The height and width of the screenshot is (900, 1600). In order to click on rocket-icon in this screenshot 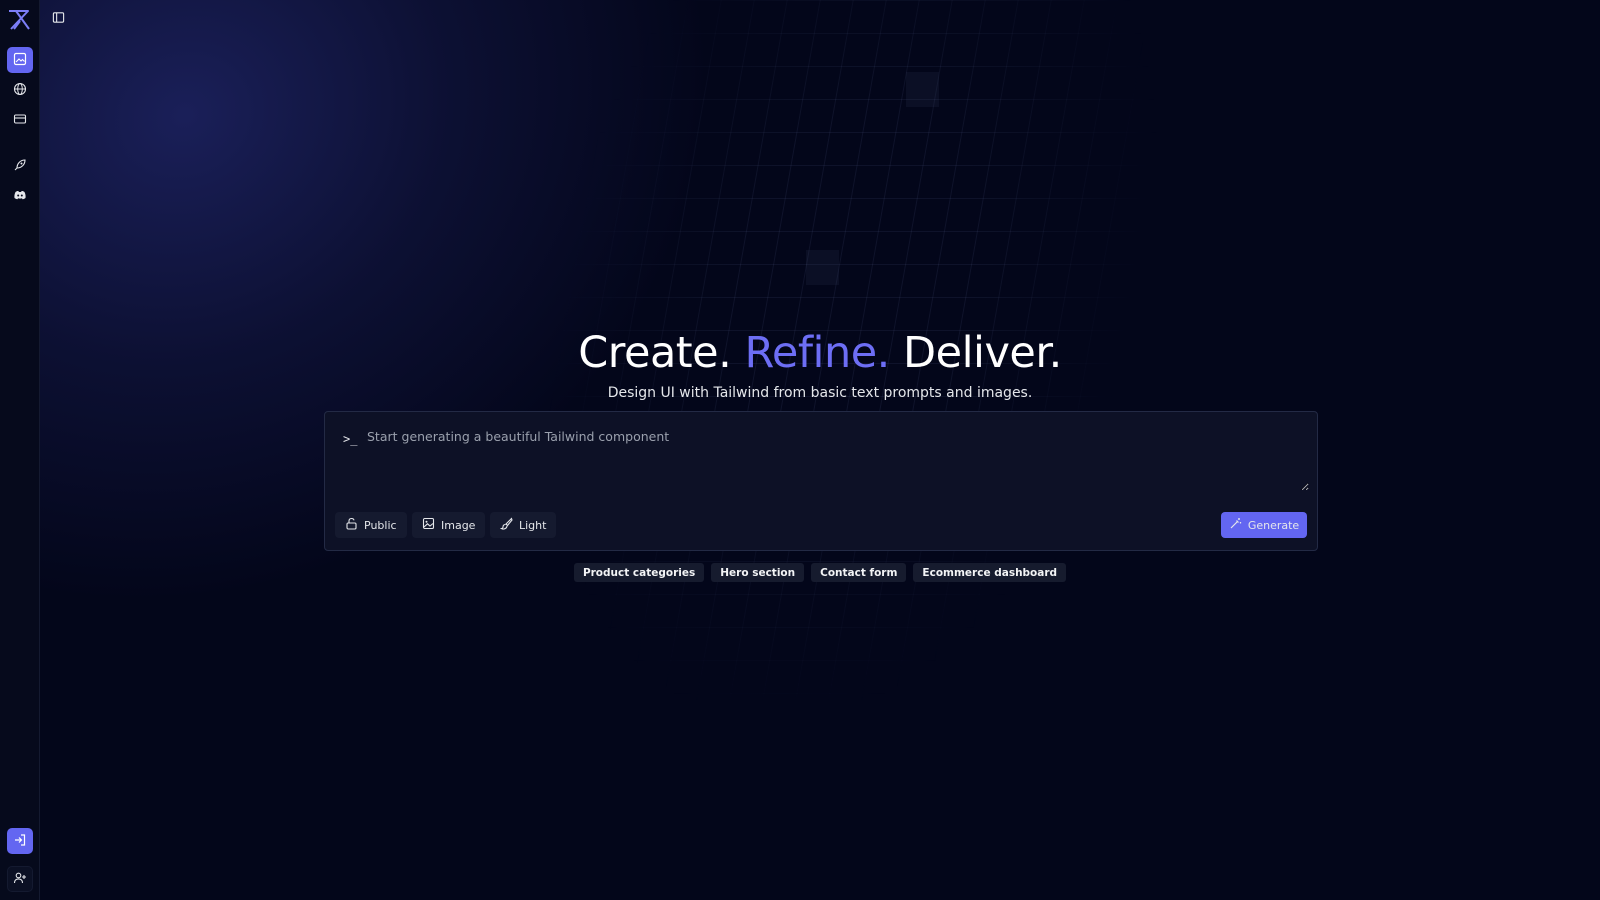, I will do `click(20, 166)`.